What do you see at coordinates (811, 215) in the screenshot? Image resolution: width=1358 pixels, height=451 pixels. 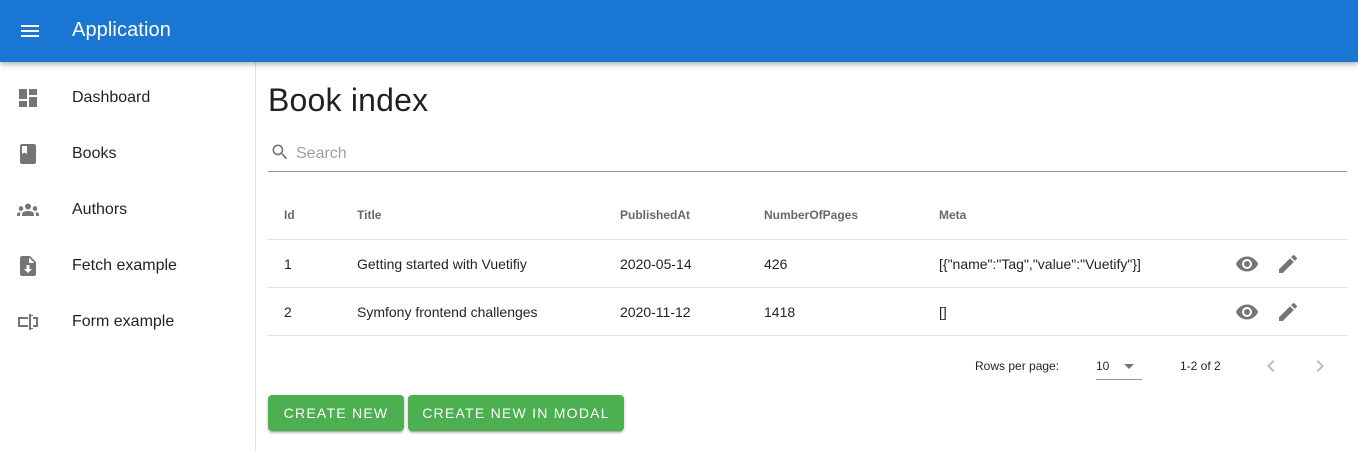 I see `column-header-number-of-pages: NumberOfPages` at bounding box center [811, 215].